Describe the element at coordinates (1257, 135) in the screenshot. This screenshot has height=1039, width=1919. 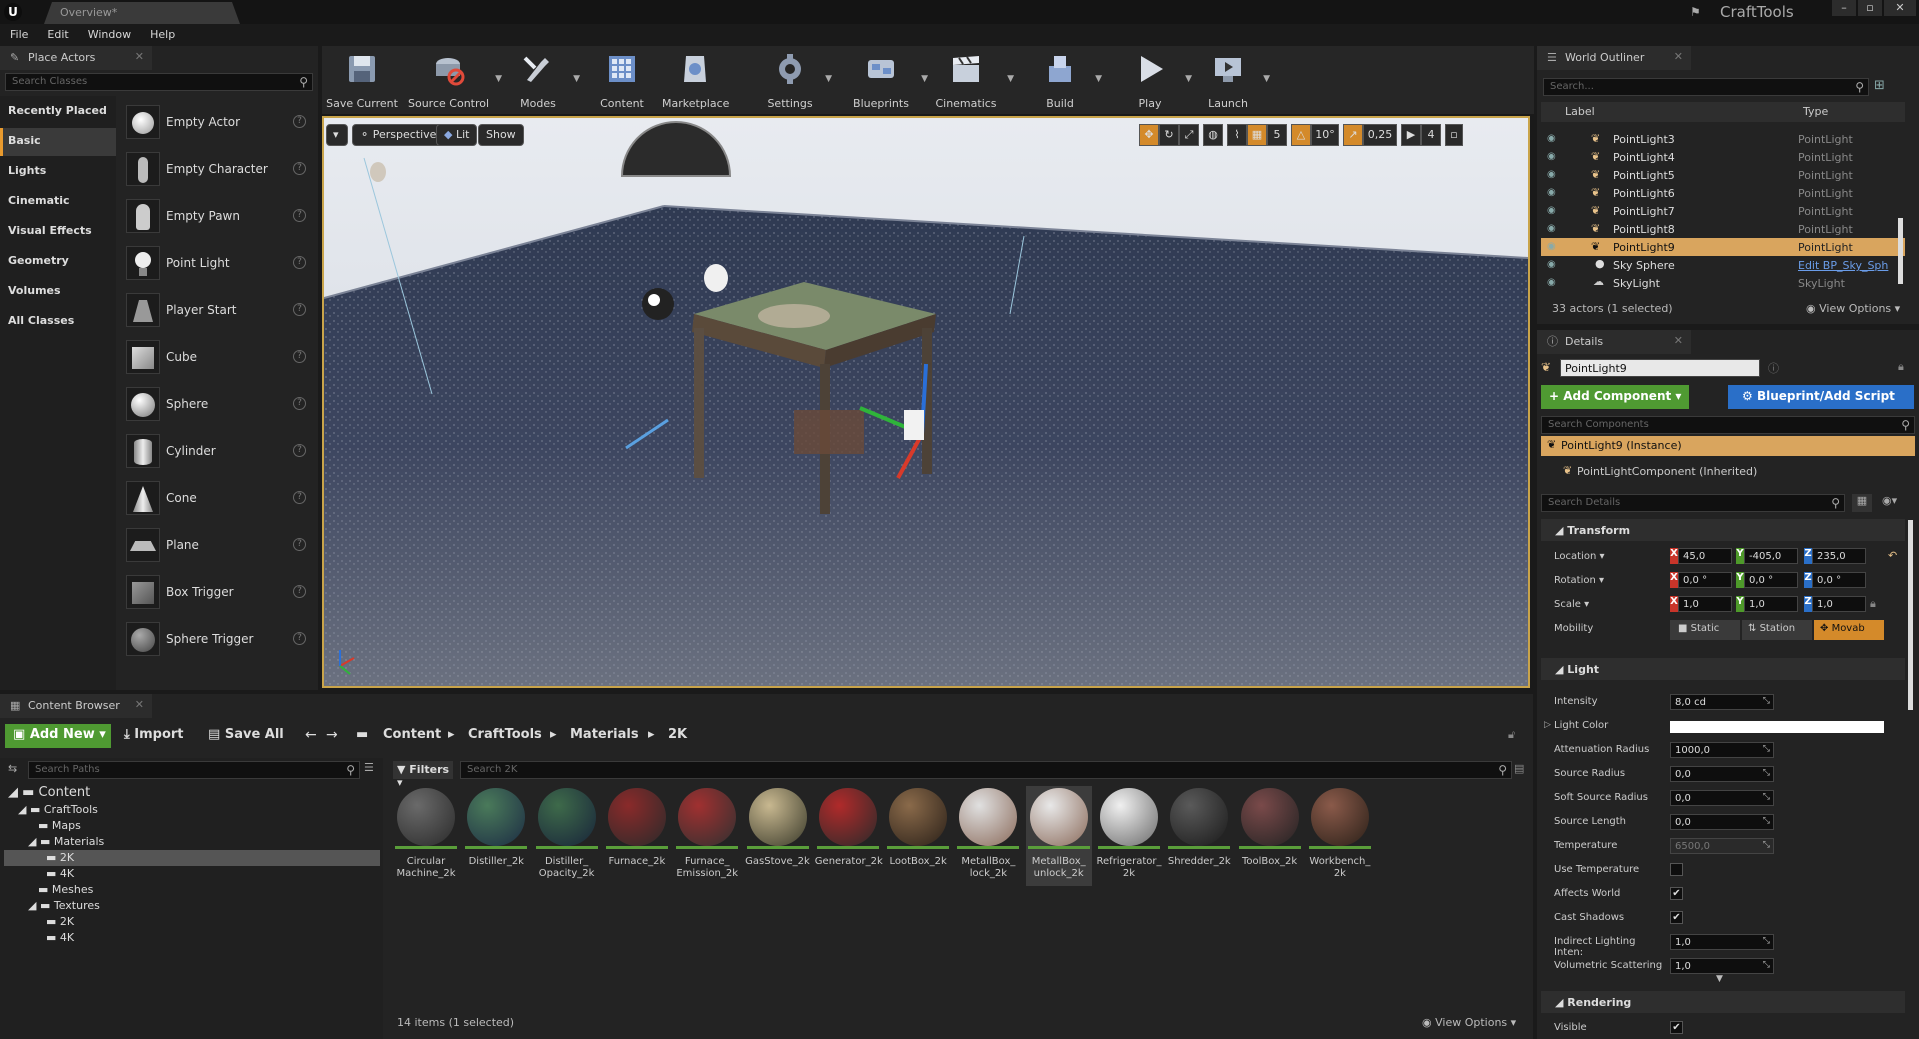
I see `grid-snap-icon: ▦` at that location.